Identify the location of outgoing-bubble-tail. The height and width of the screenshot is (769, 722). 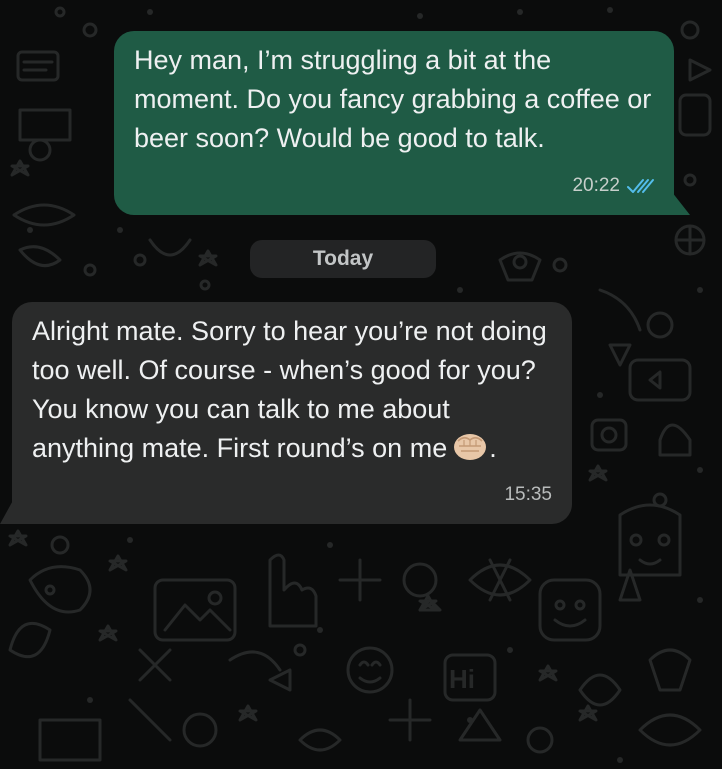
(679, 201).